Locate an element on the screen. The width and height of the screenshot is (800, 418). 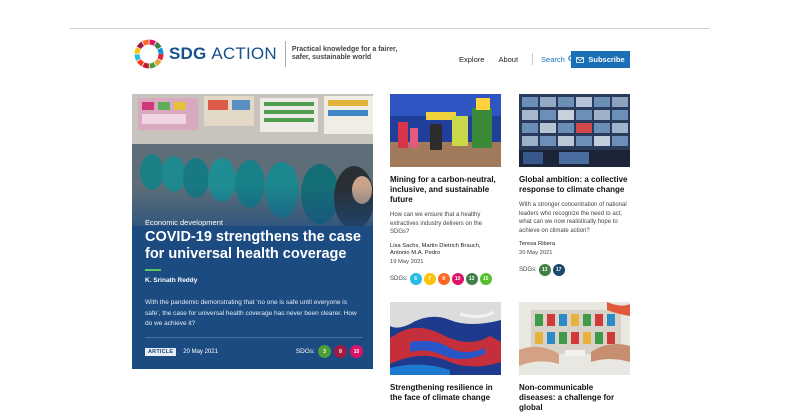
sdg-badge: 8 is located at coordinates (340, 351).